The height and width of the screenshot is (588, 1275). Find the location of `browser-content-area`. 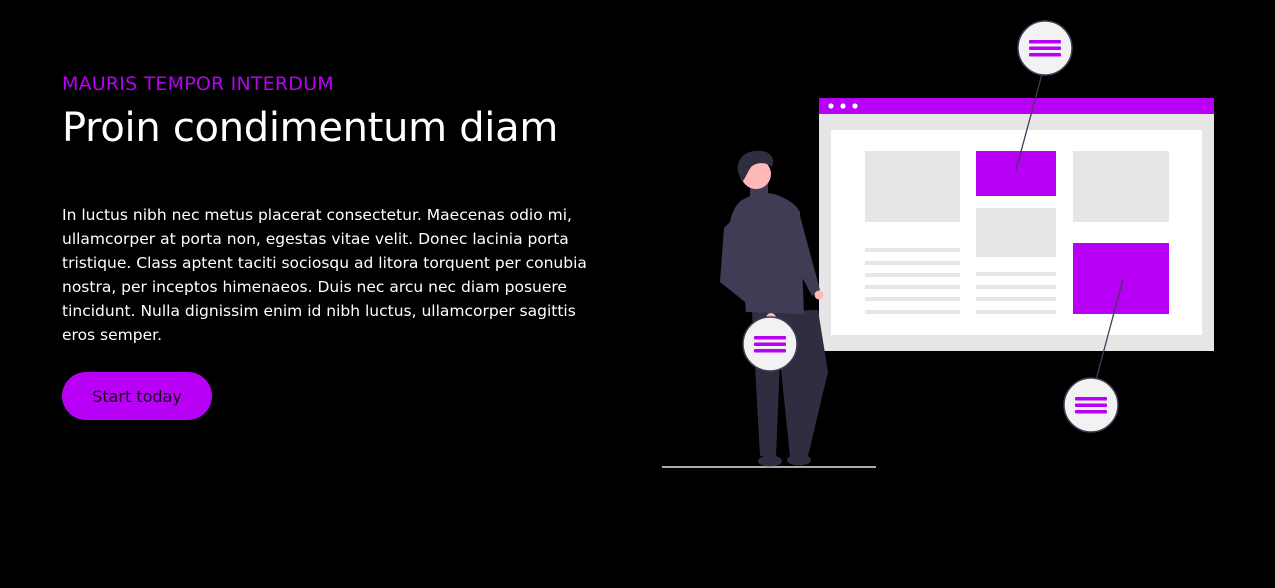

browser-content-area is located at coordinates (1016, 232).